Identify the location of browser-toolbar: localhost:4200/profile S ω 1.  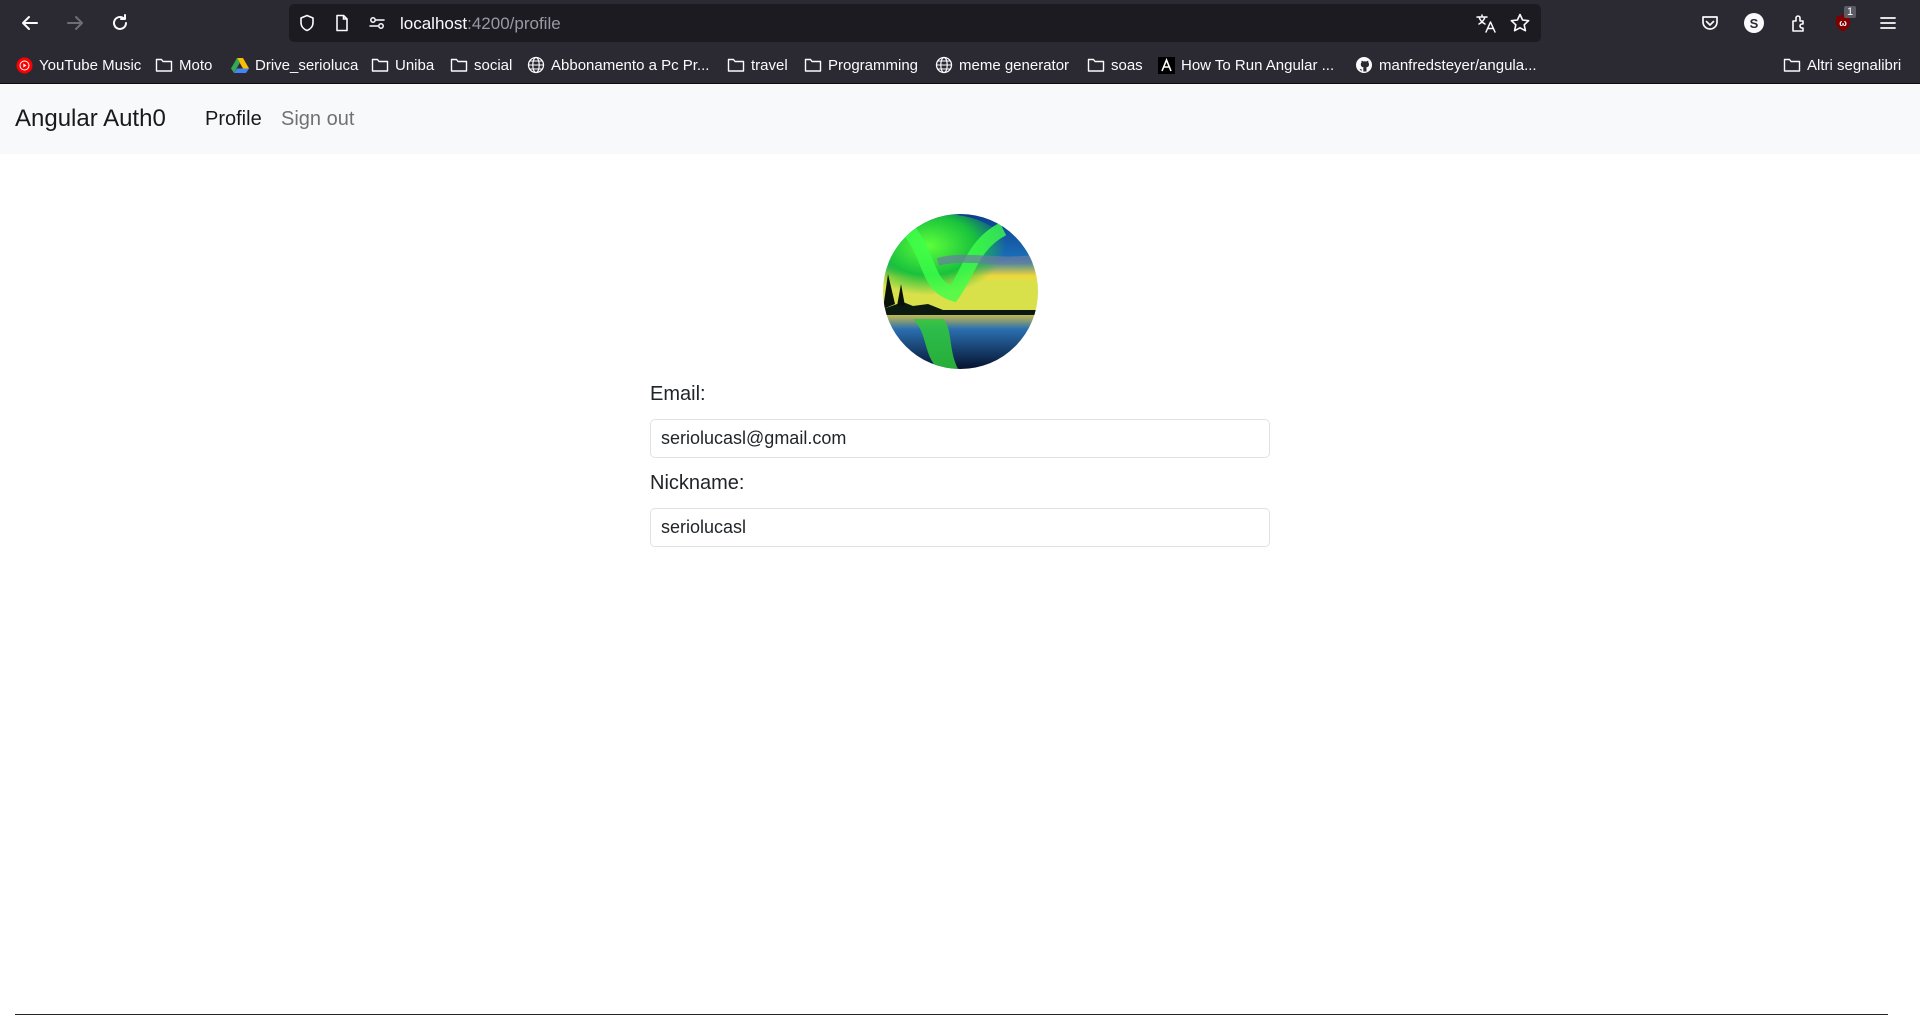
(960, 23).